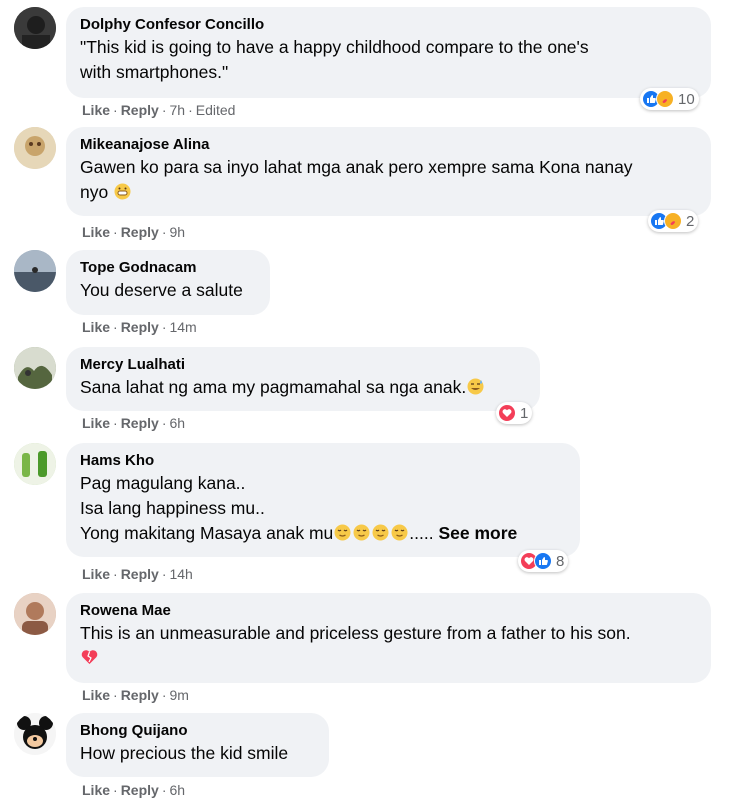 The width and height of the screenshot is (750, 804). I want to click on comment-text: How precious the kid smile, so click(197, 753).